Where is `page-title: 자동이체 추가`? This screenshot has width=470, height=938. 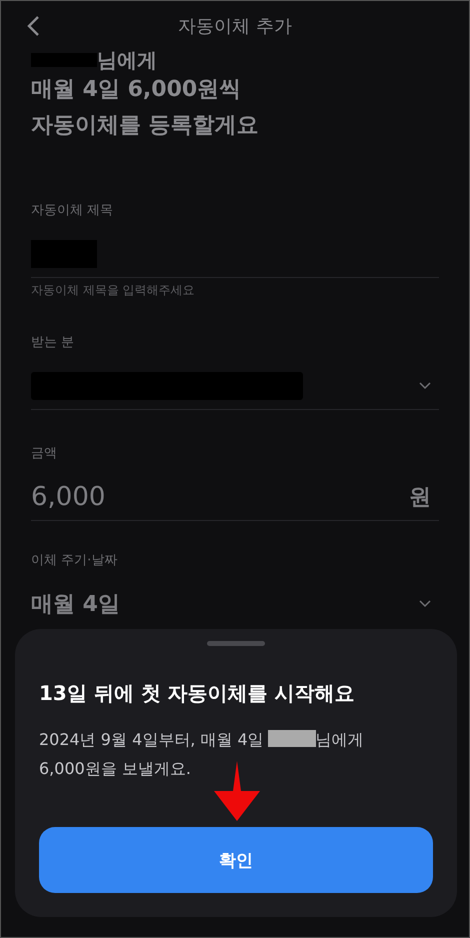
page-title: 자동이체 추가 is located at coordinates (235, 26).